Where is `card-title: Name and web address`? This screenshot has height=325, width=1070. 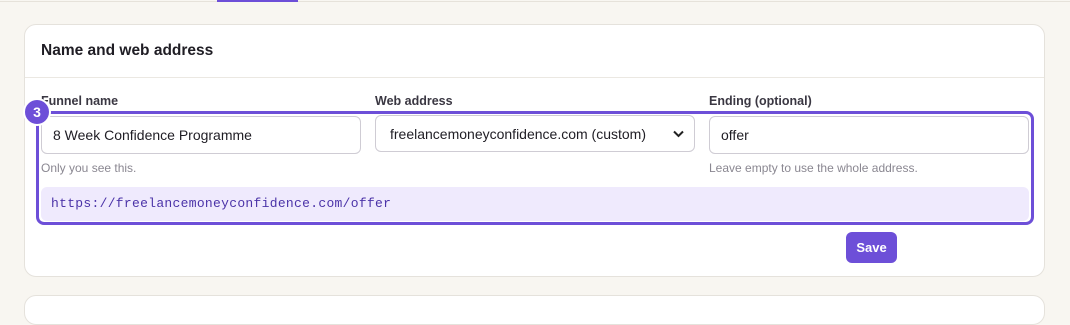 card-title: Name and web address is located at coordinates (127, 50).